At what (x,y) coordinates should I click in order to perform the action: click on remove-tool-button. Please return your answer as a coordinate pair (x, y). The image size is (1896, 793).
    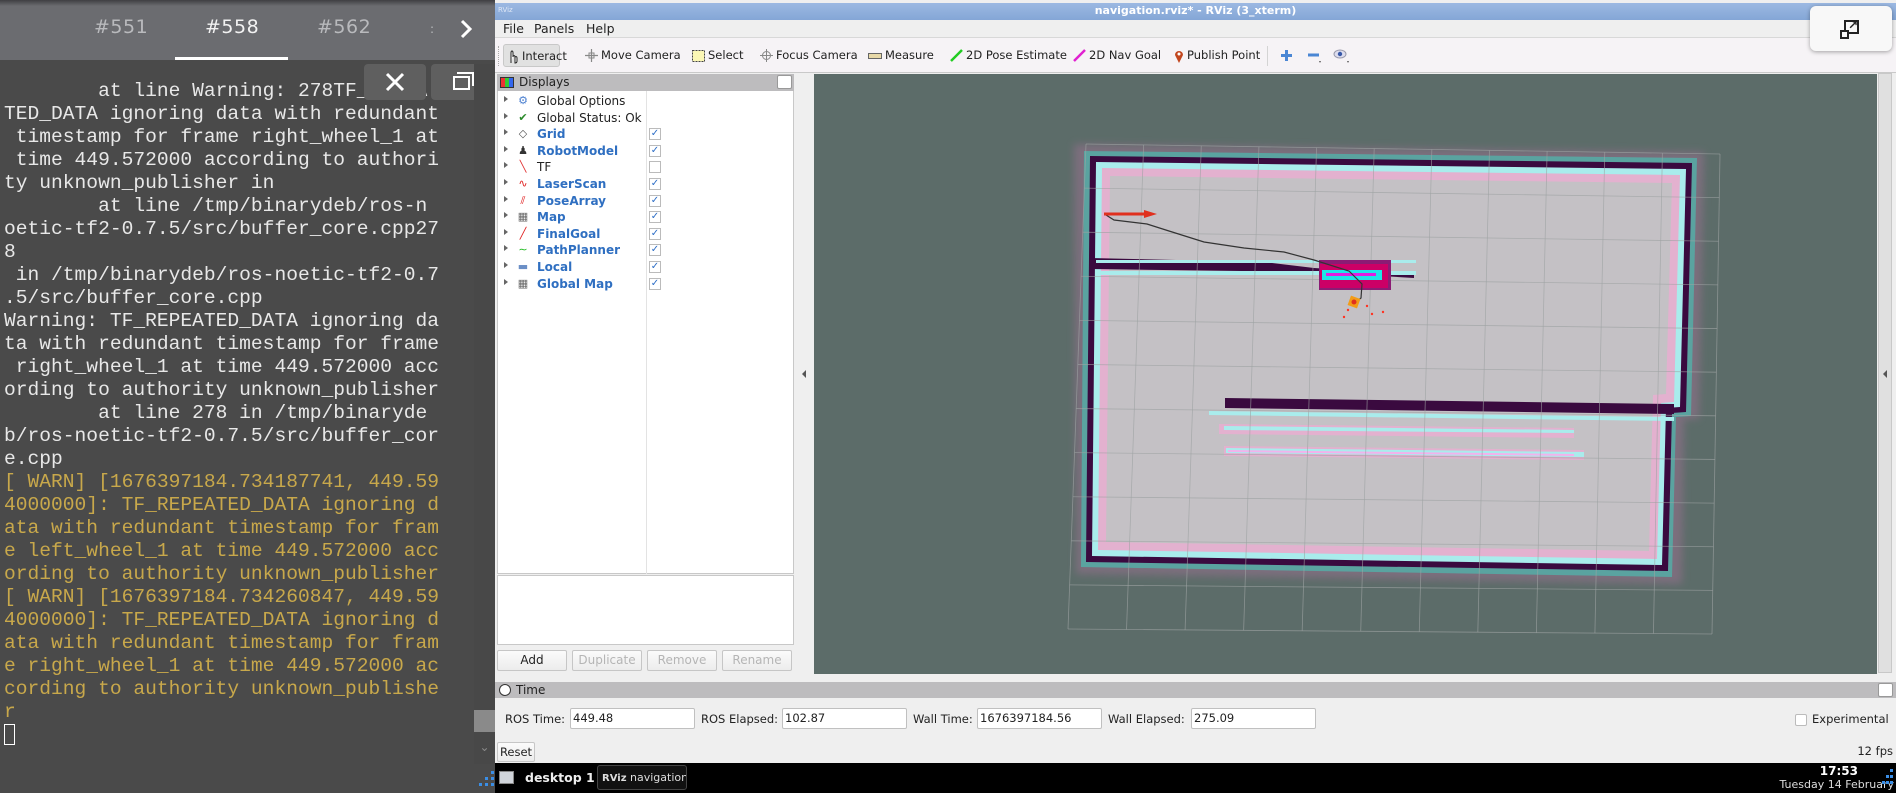
    Looking at the image, I should click on (1315, 55).